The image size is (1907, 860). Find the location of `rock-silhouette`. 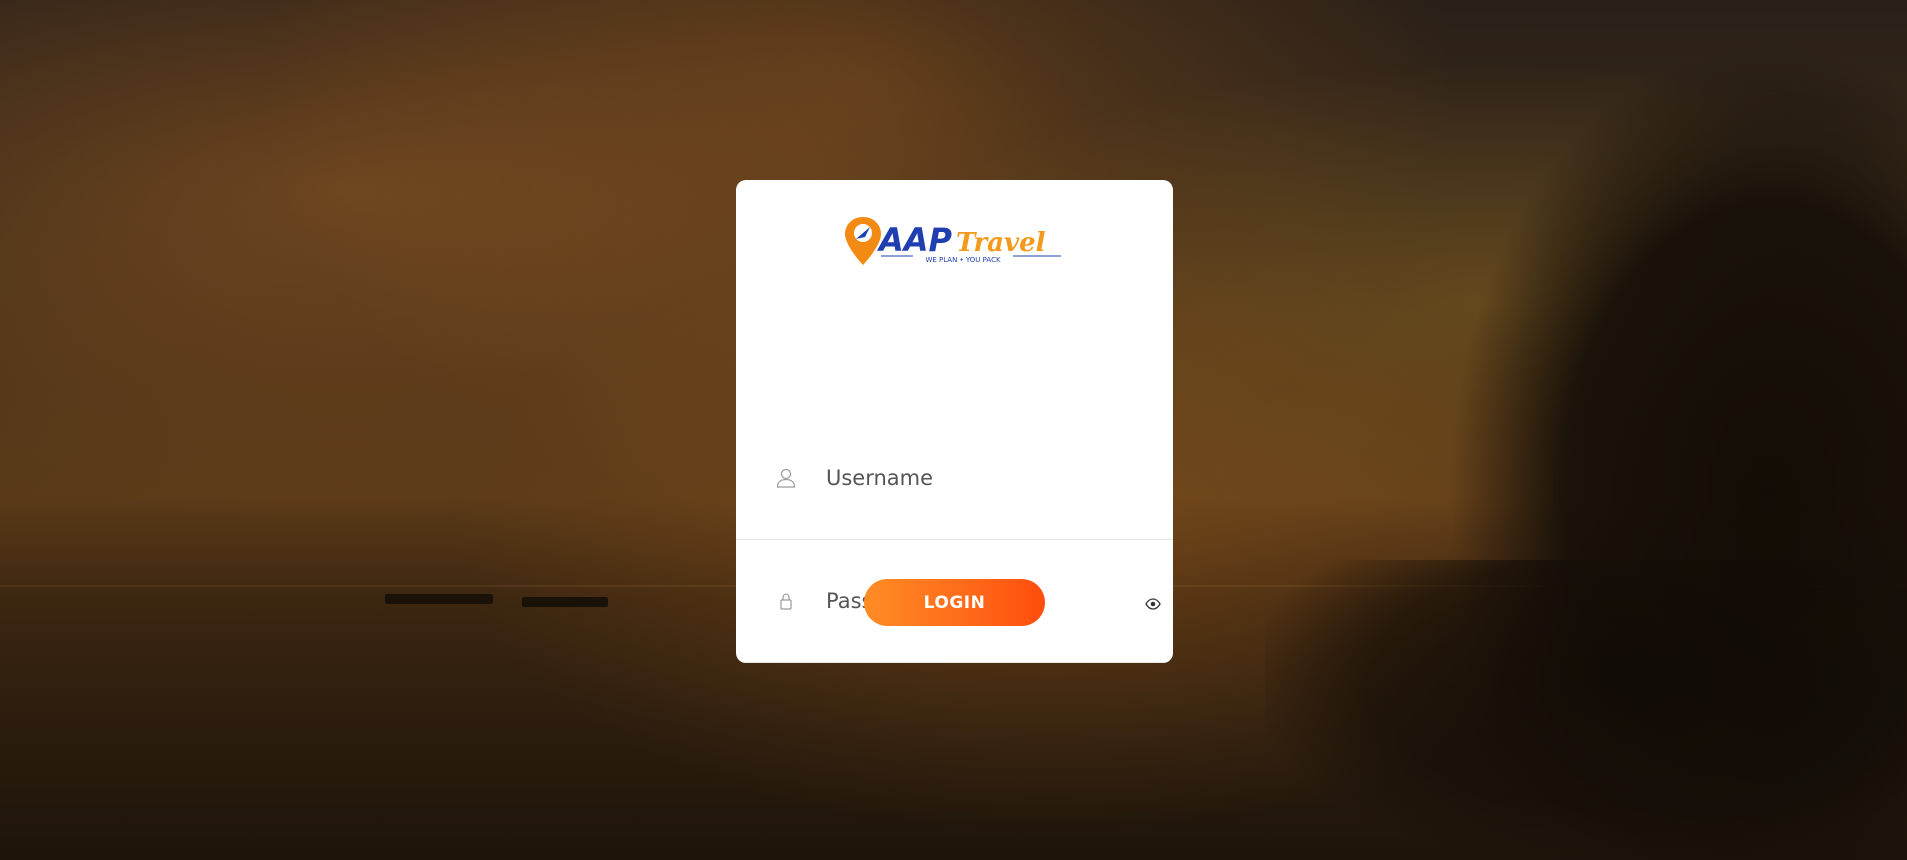

rock-silhouette is located at coordinates (1585, 710).